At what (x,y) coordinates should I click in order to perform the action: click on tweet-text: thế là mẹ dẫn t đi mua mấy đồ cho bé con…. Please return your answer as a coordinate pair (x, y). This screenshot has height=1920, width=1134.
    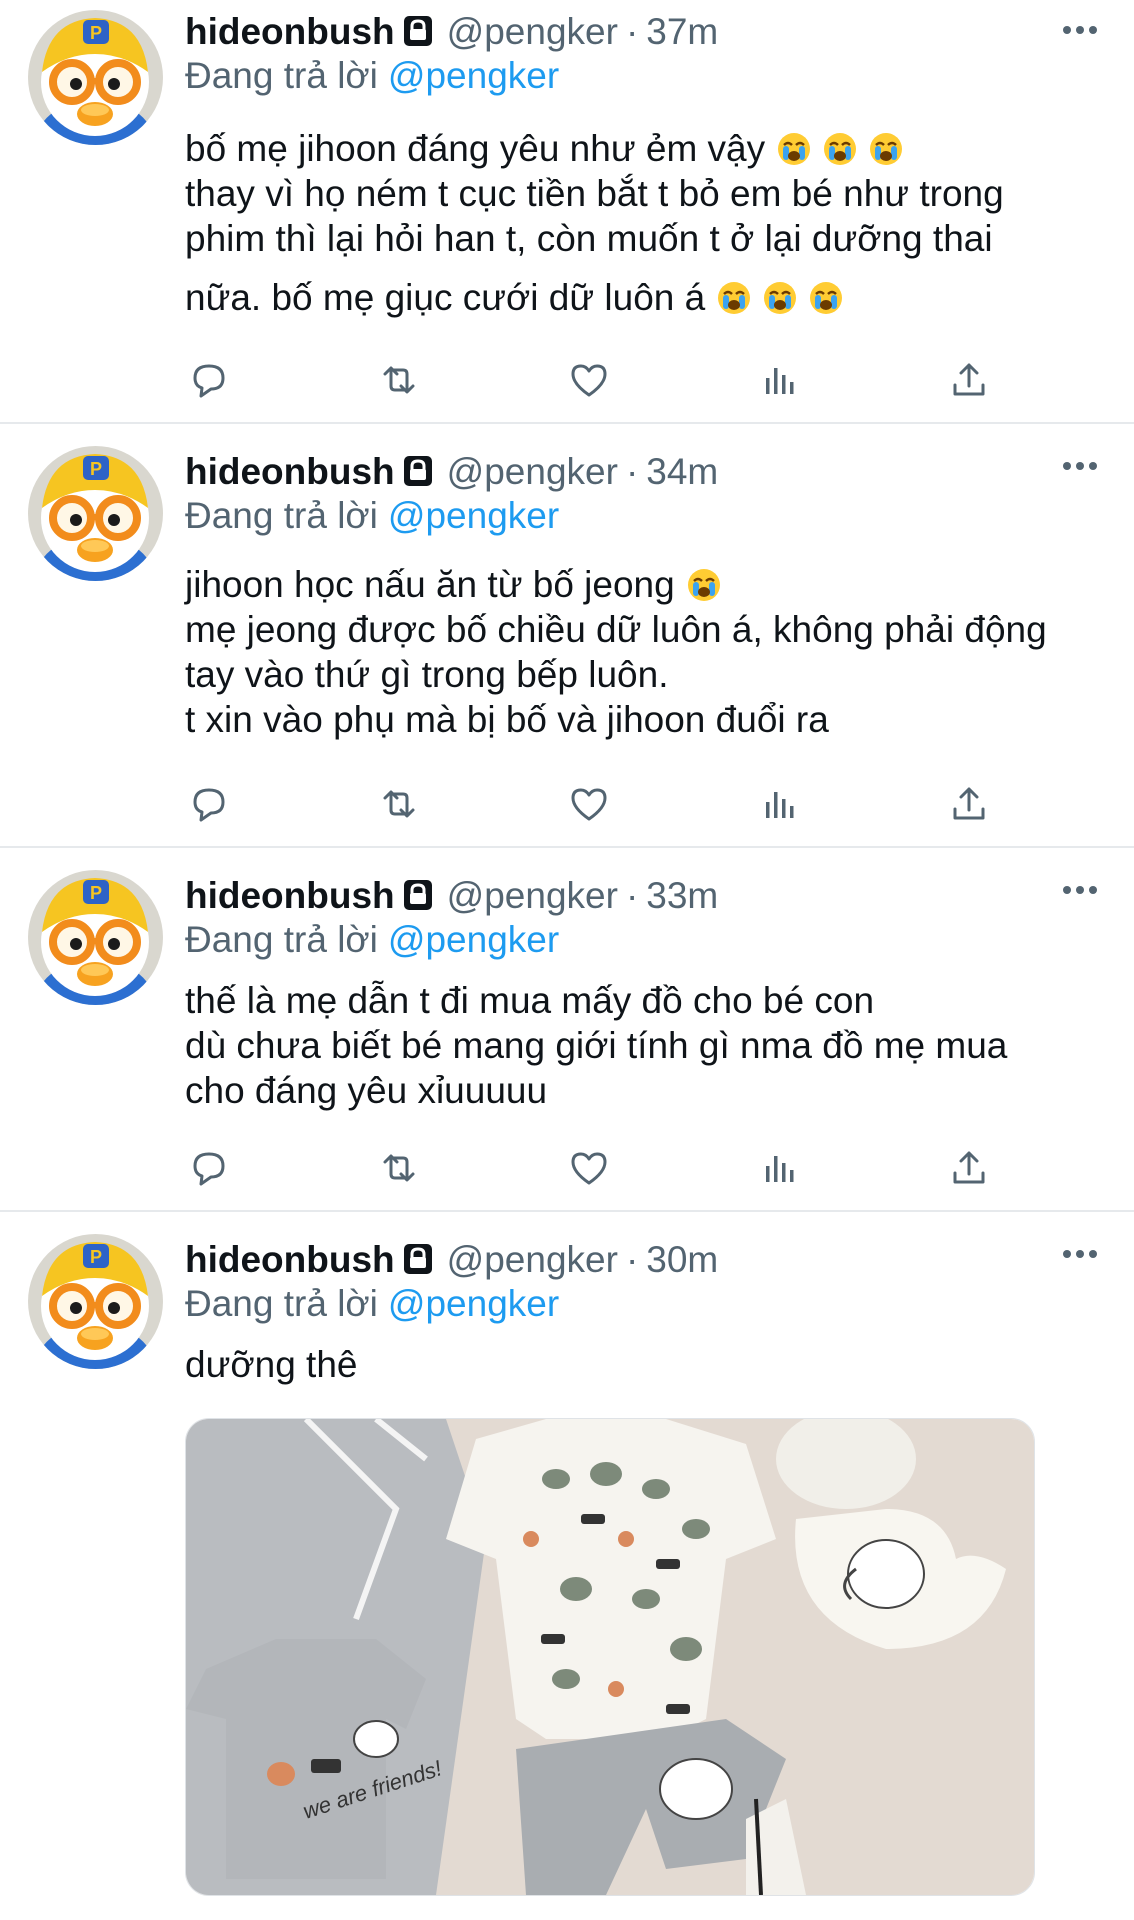
    Looking at the image, I should click on (645, 1045).